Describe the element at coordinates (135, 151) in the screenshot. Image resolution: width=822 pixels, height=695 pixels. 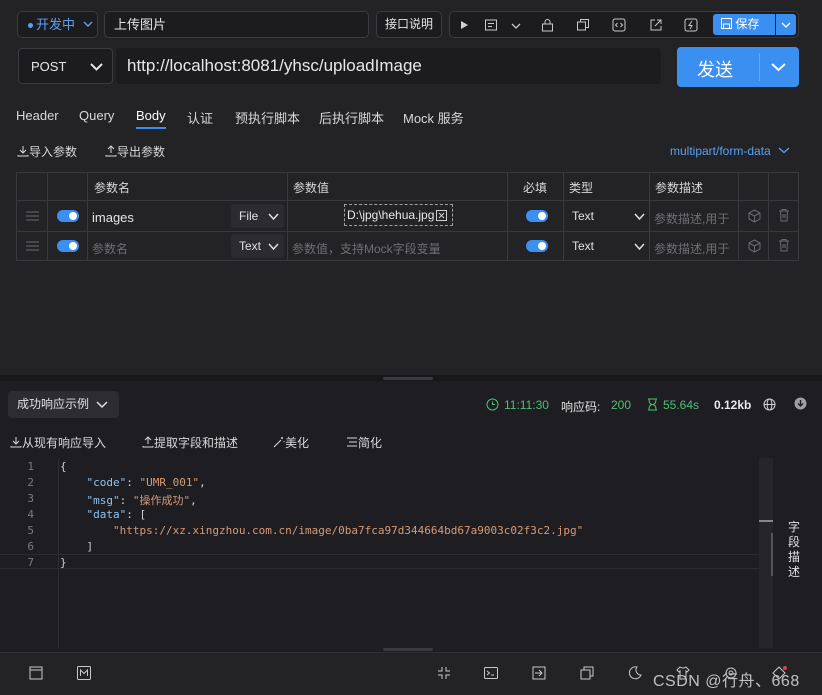
I see `export-params-button: 导出参数` at that location.